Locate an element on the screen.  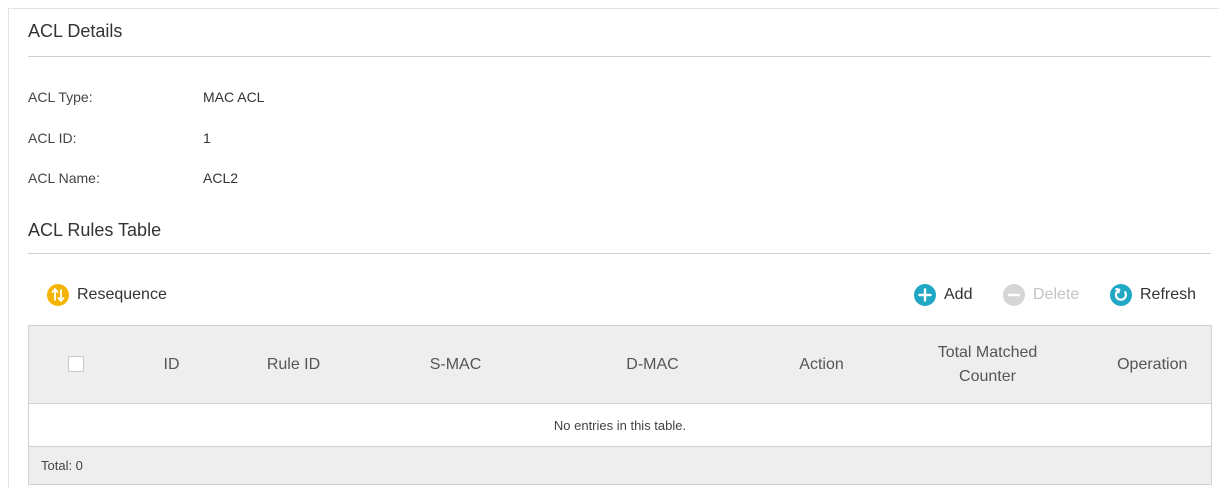
refresh-button: Refresh is located at coordinates (1153, 295).